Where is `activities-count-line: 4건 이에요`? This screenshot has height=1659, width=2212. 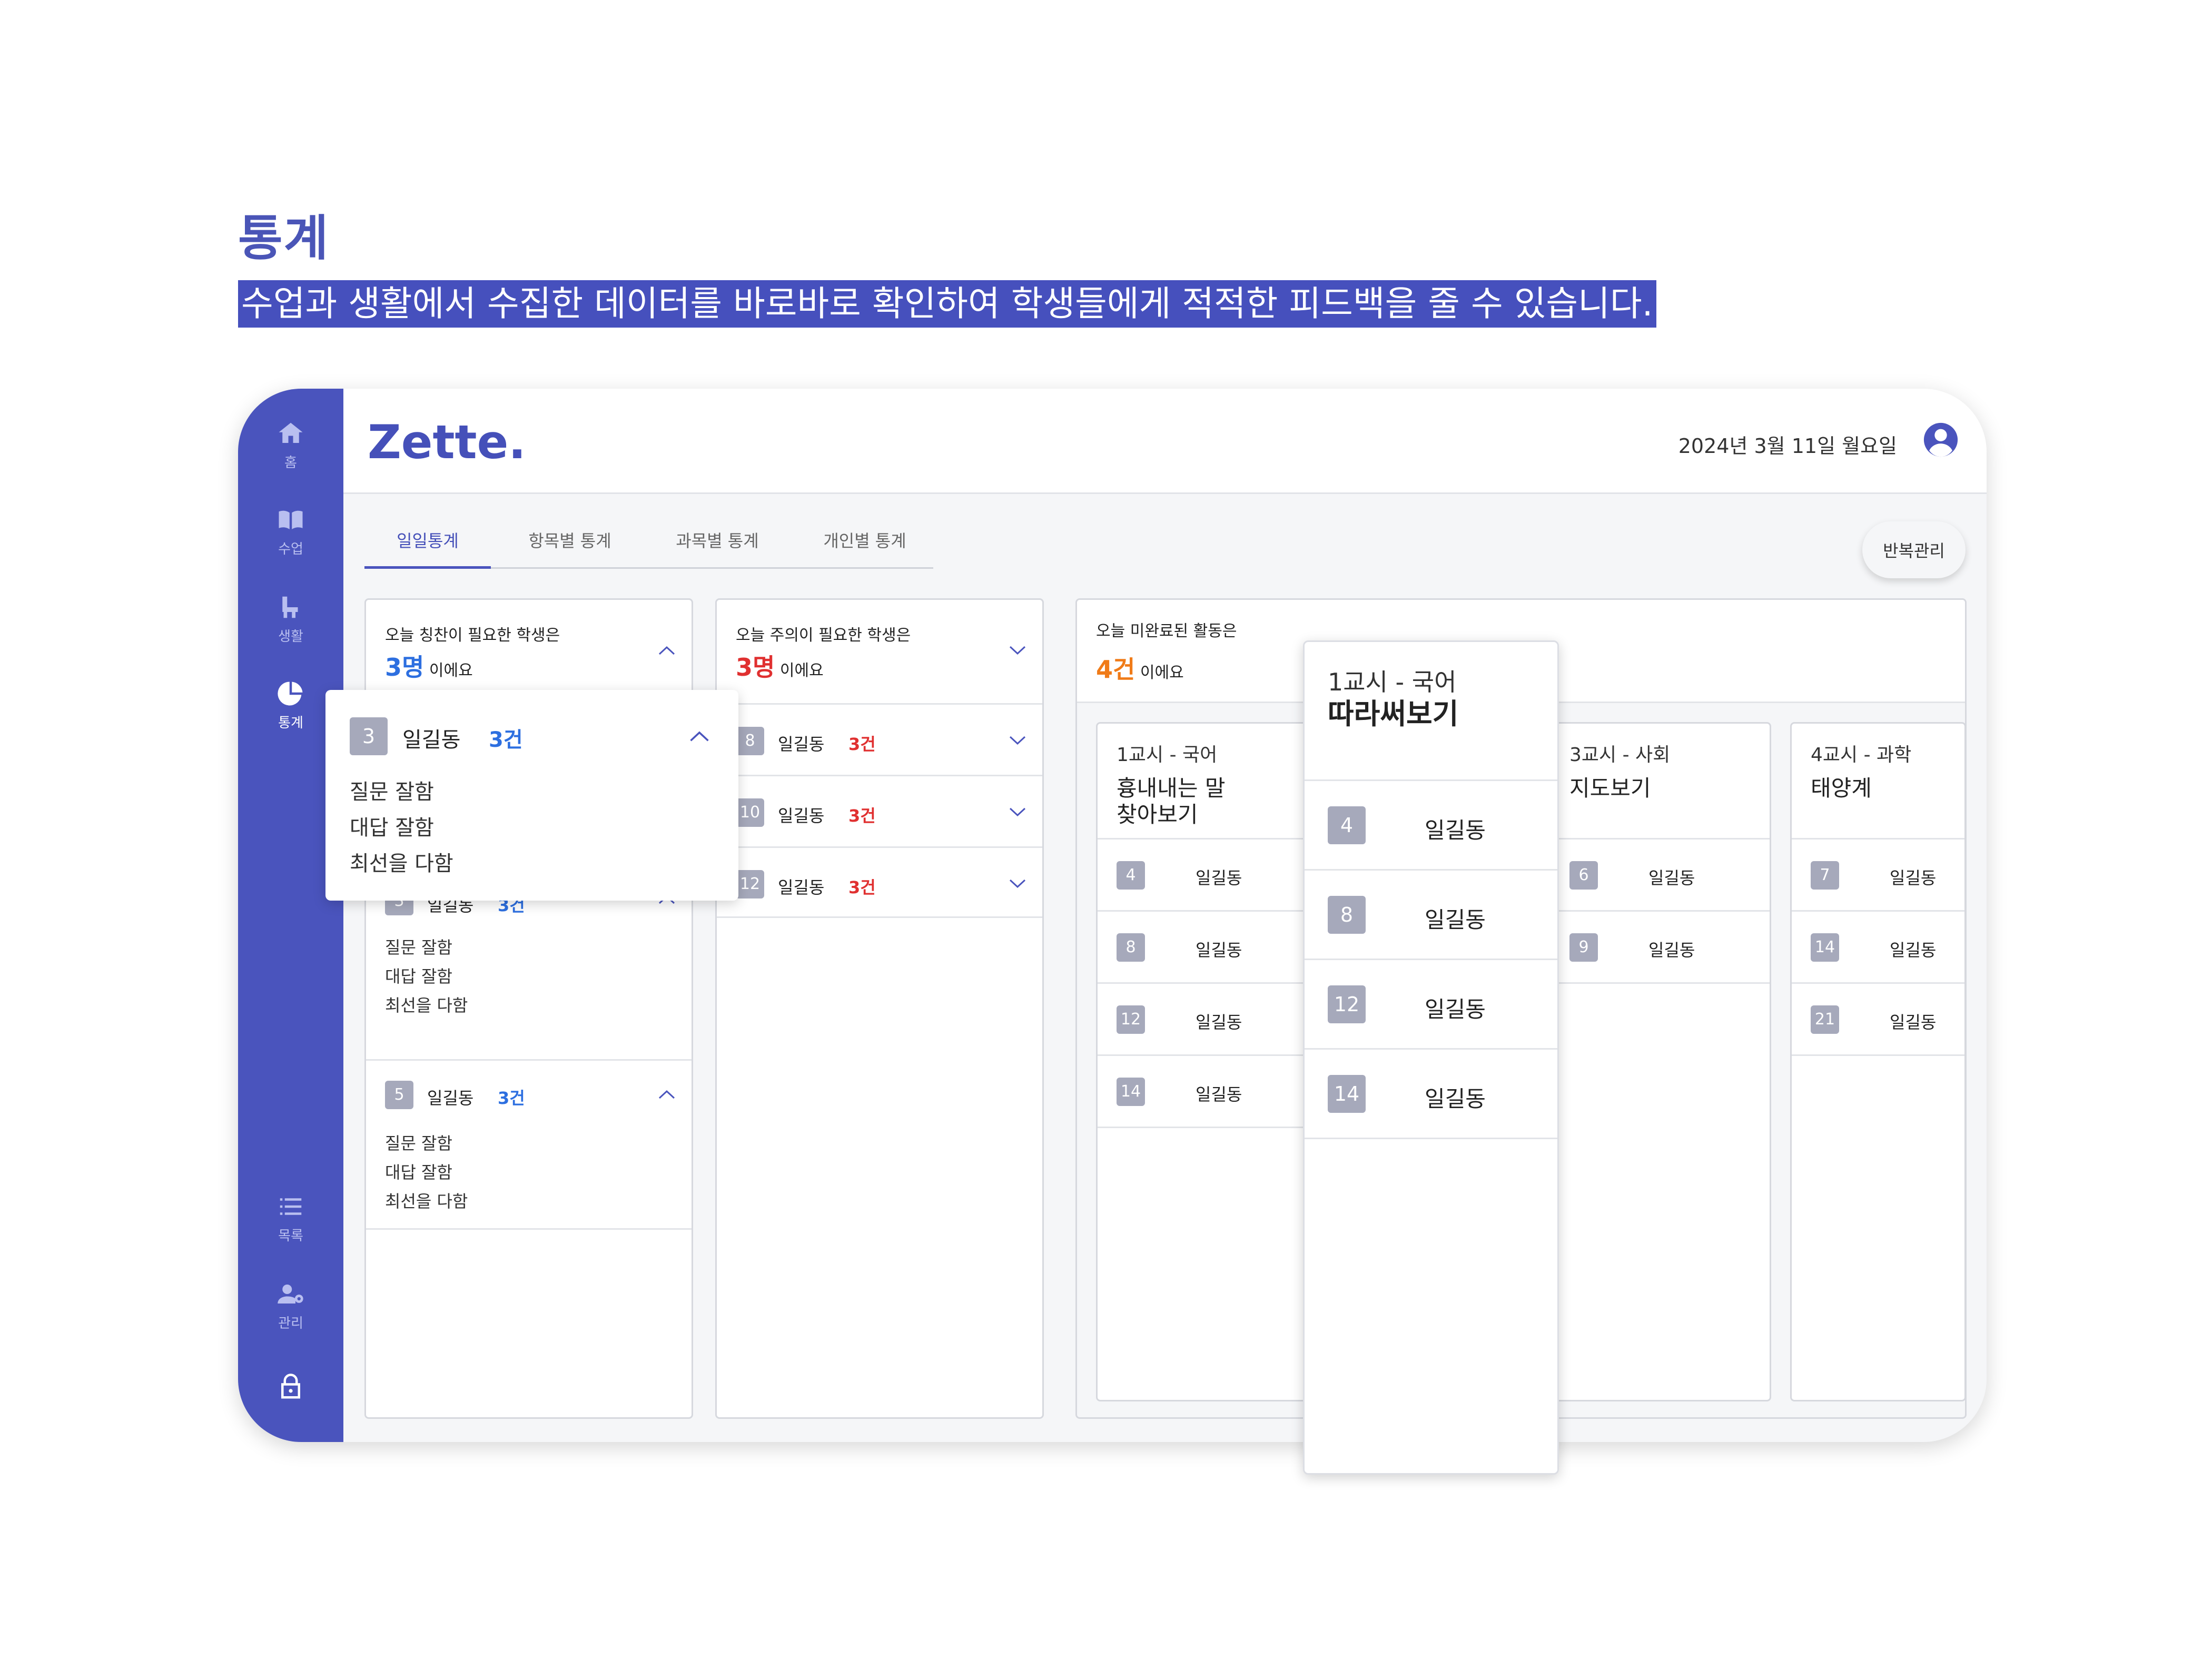
activities-count-line: 4건 이에요 is located at coordinates (1140, 667).